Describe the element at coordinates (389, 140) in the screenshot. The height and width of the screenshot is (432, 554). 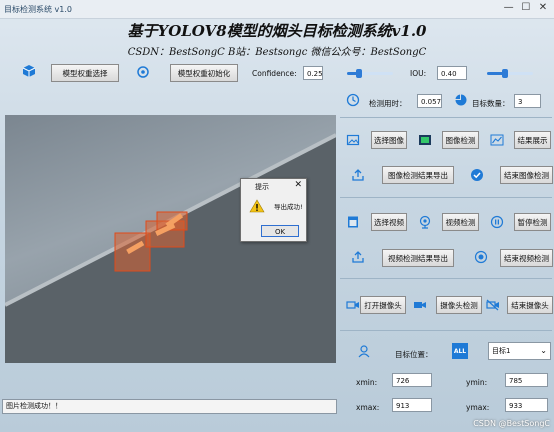
I see `select-image-button: 选择图像` at that location.